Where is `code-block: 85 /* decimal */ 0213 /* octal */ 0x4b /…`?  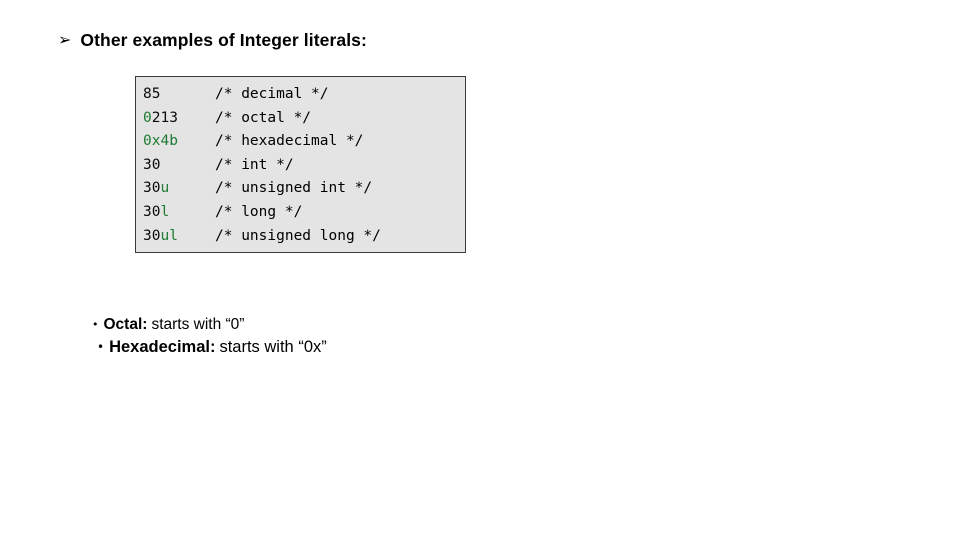 code-block: 85 /* decimal */ 0213 /* octal */ 0x4b /… is located at coordinates (300, 164).